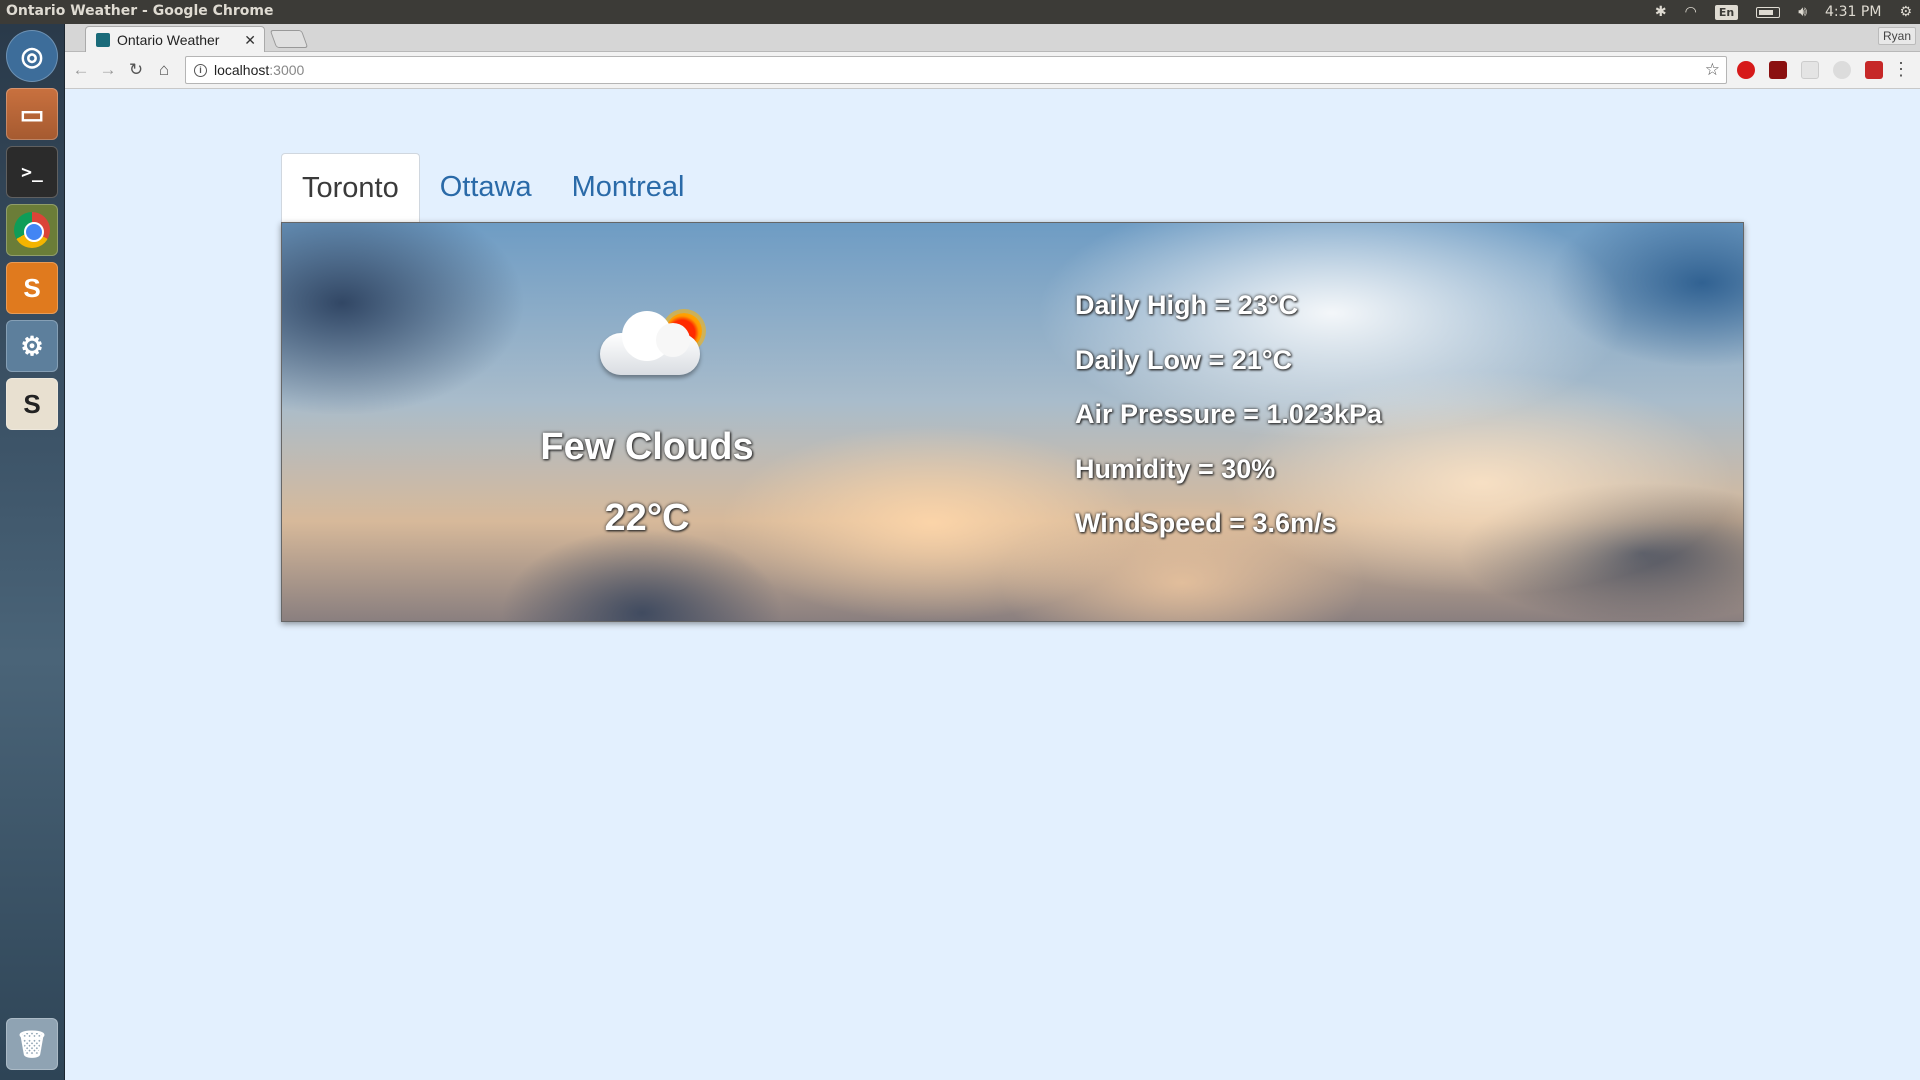 The width and height of the screenshot is (1920, 1080). What do you see at coordinates (1905, 12) in the screenshot?
I see `system-gear-icon: ⚙` at bounding box center [1905, 12].